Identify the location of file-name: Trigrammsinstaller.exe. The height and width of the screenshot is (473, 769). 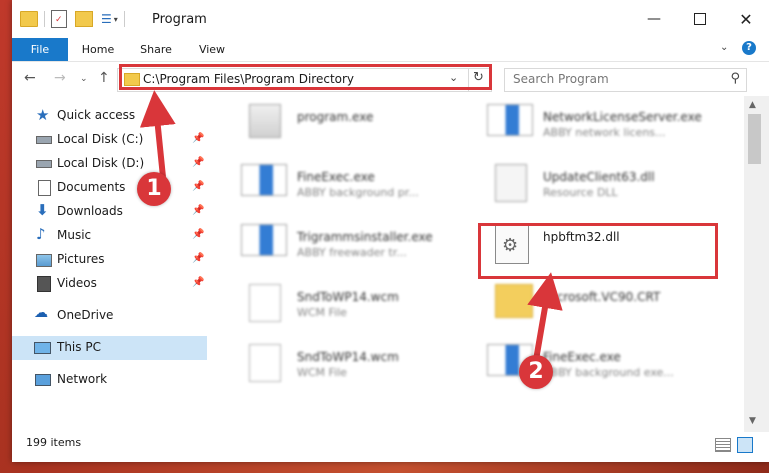
(365, 237).